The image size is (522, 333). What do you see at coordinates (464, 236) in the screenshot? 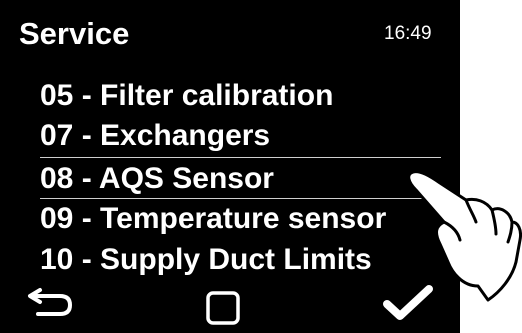
I see `pointing-hand-icon` at bounding box center [464, 236].